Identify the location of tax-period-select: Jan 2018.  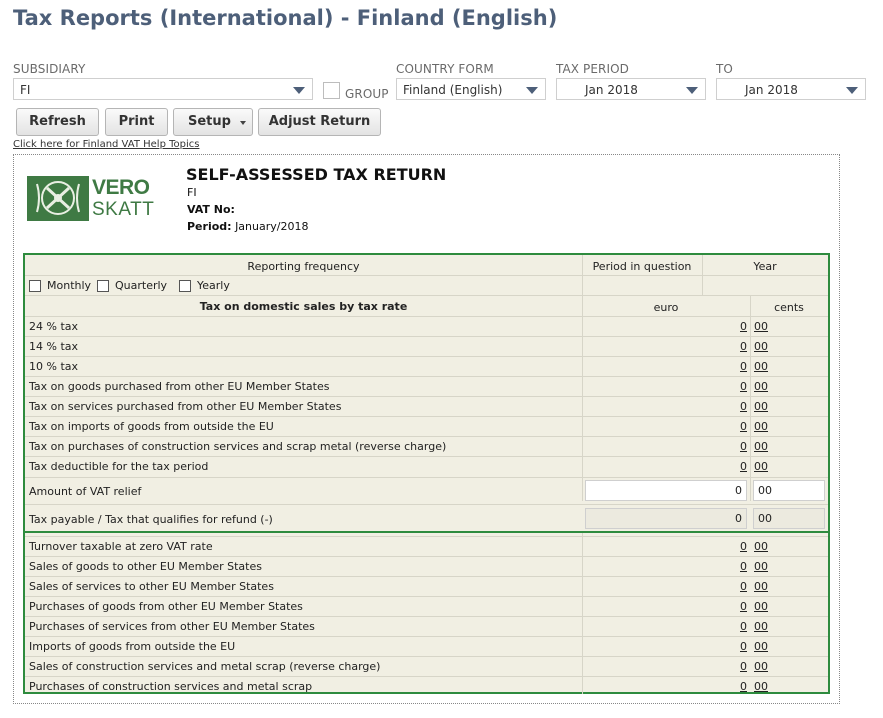
(631, 89).